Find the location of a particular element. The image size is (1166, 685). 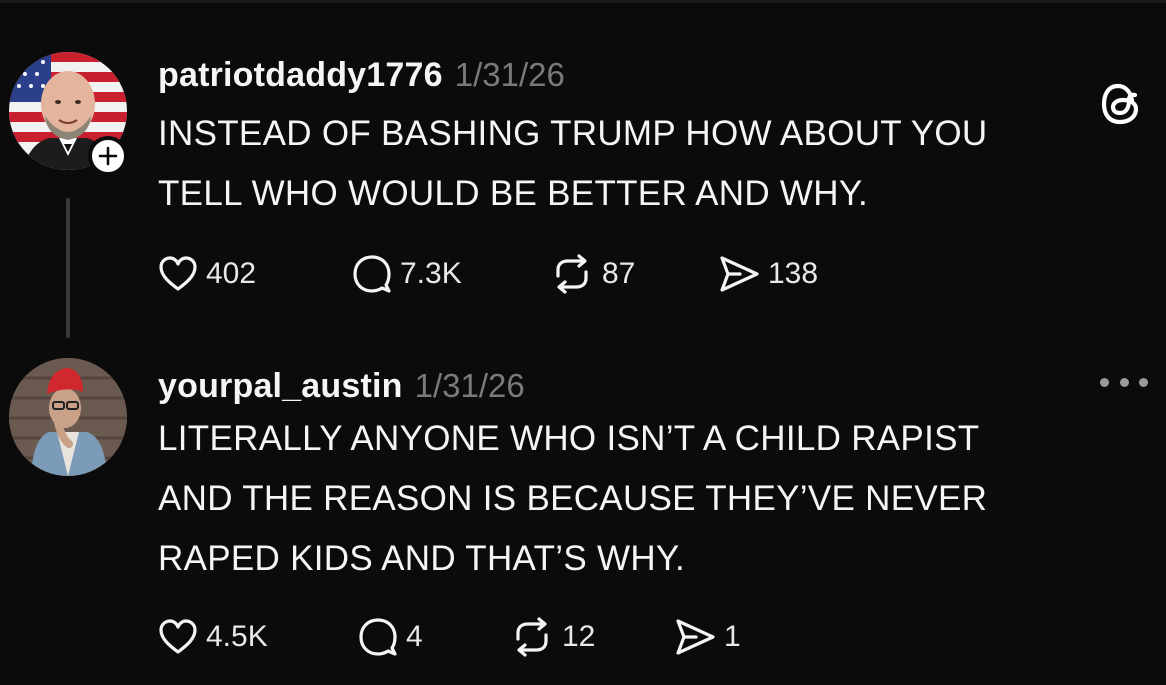

like-count: 402 is located at coordinates (231, 273).